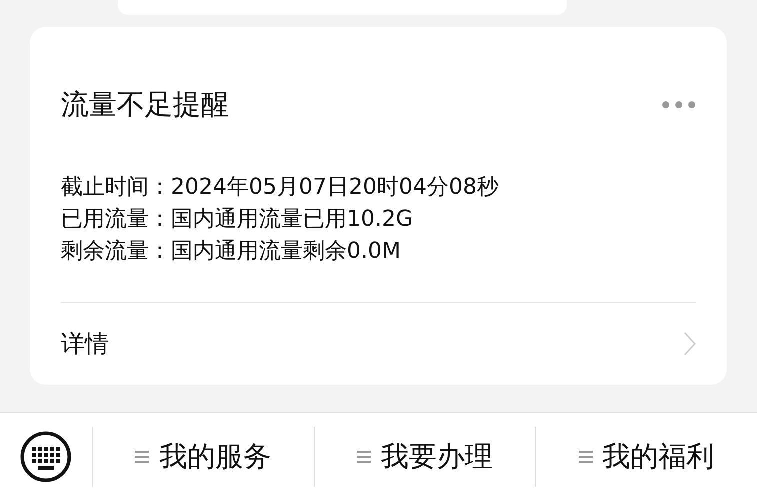 The height and width of the screenshot is (500, 757). Describe the element at coordinates (116, 252) in the screenshot. I see `info-label: 剩余流量：` at that location.